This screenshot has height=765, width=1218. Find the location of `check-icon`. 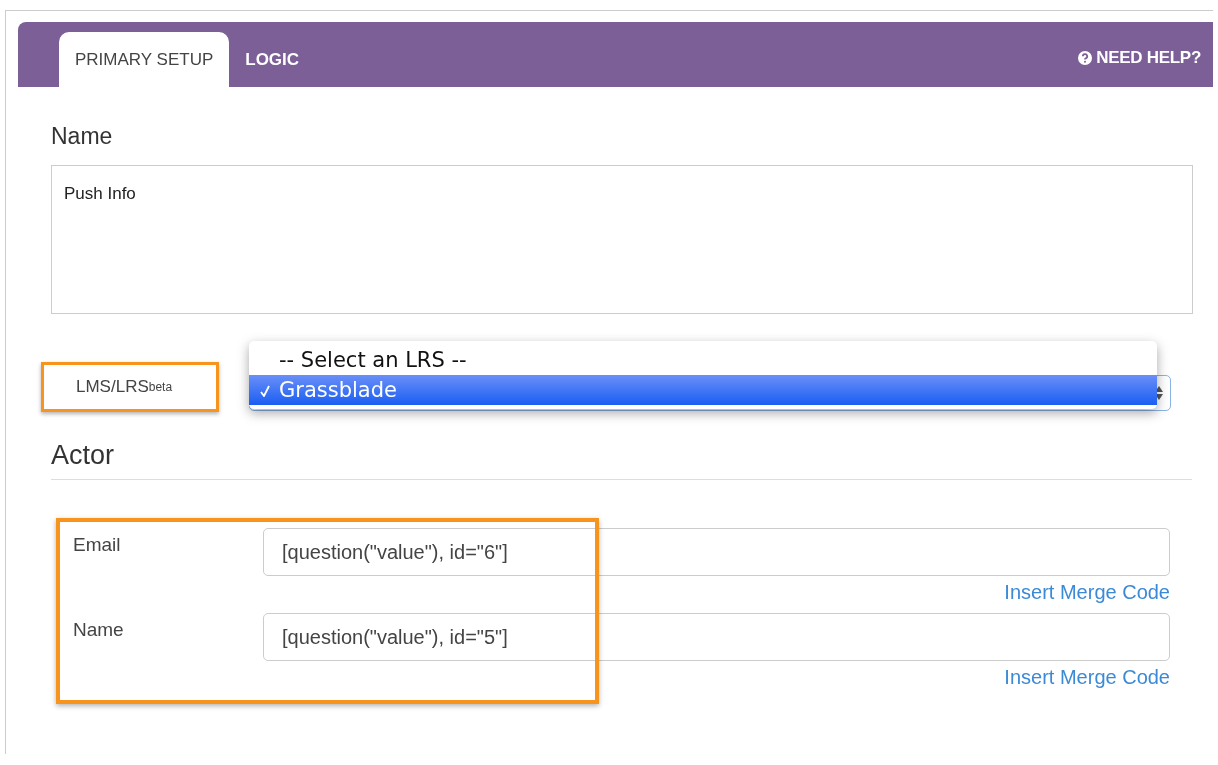

check-icon is located at coordinates (265, 391).